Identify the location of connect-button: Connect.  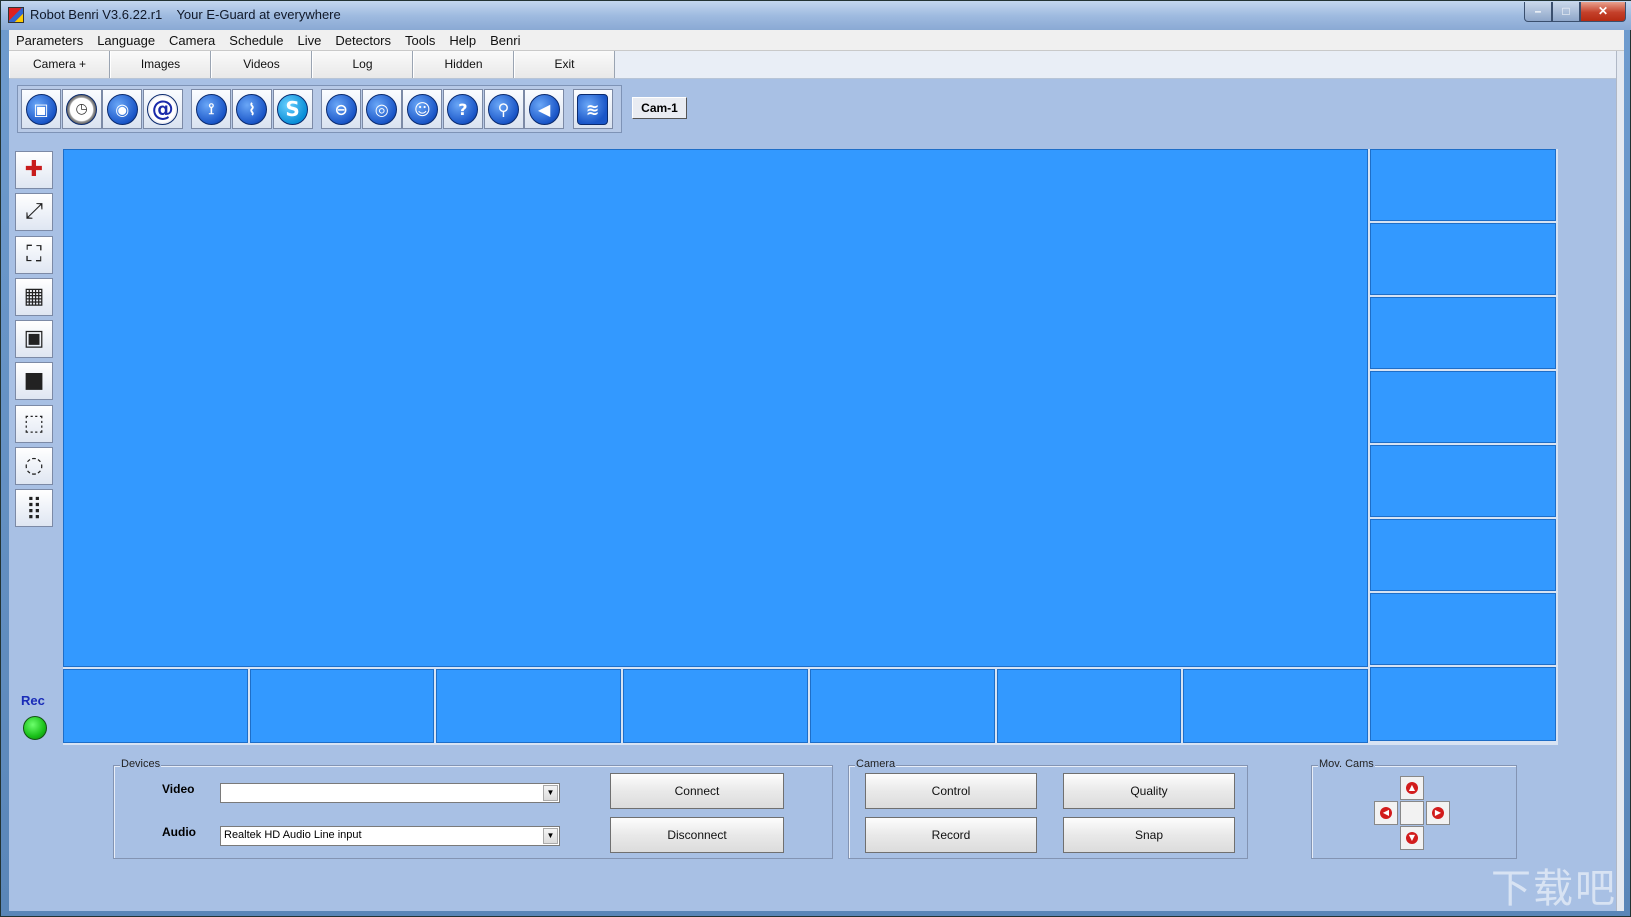
(697, 791).